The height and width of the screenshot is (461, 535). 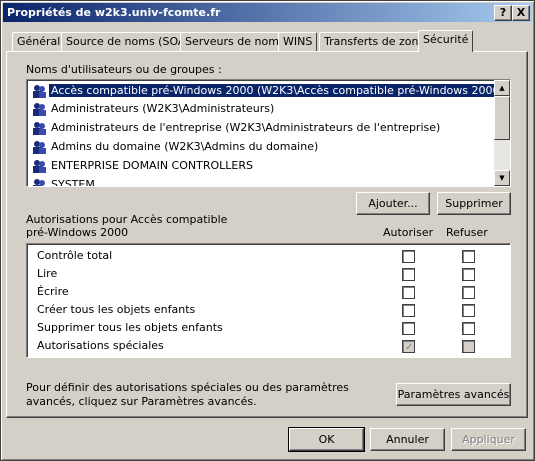 I want to click on permission-label: Contrôle total, so click(x=75, y=255).